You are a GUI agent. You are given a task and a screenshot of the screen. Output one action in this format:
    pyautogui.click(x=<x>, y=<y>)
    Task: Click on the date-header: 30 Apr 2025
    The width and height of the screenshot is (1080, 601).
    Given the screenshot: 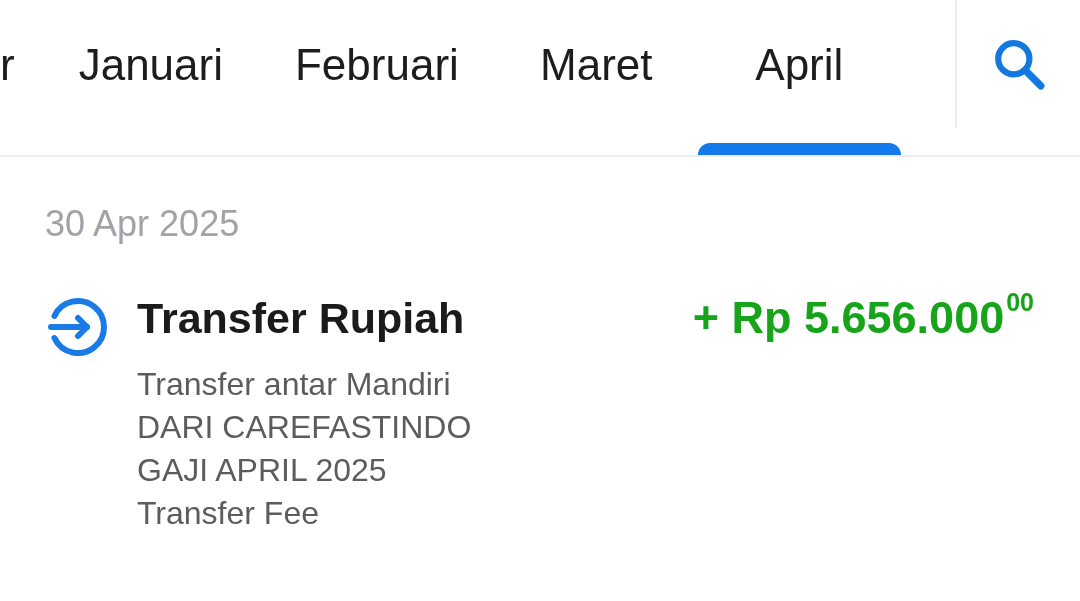 What is the action you would take?
    pyautogui.click(x=143, y=223)
    